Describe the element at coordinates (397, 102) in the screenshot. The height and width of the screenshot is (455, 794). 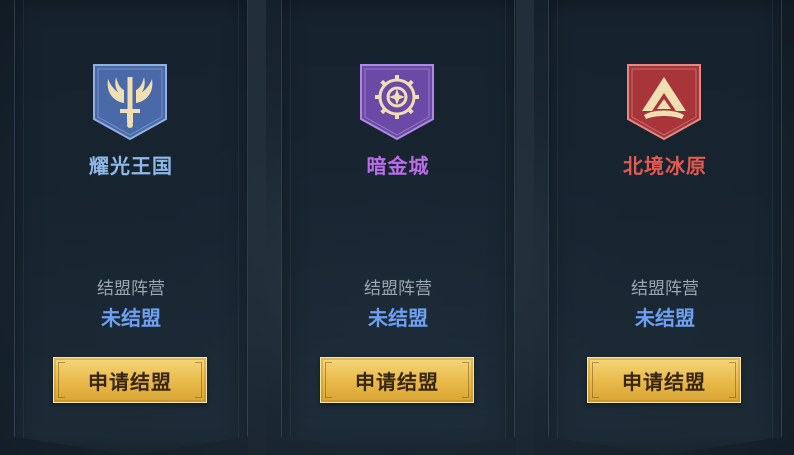
I see `compass-gear-icon` at that location.